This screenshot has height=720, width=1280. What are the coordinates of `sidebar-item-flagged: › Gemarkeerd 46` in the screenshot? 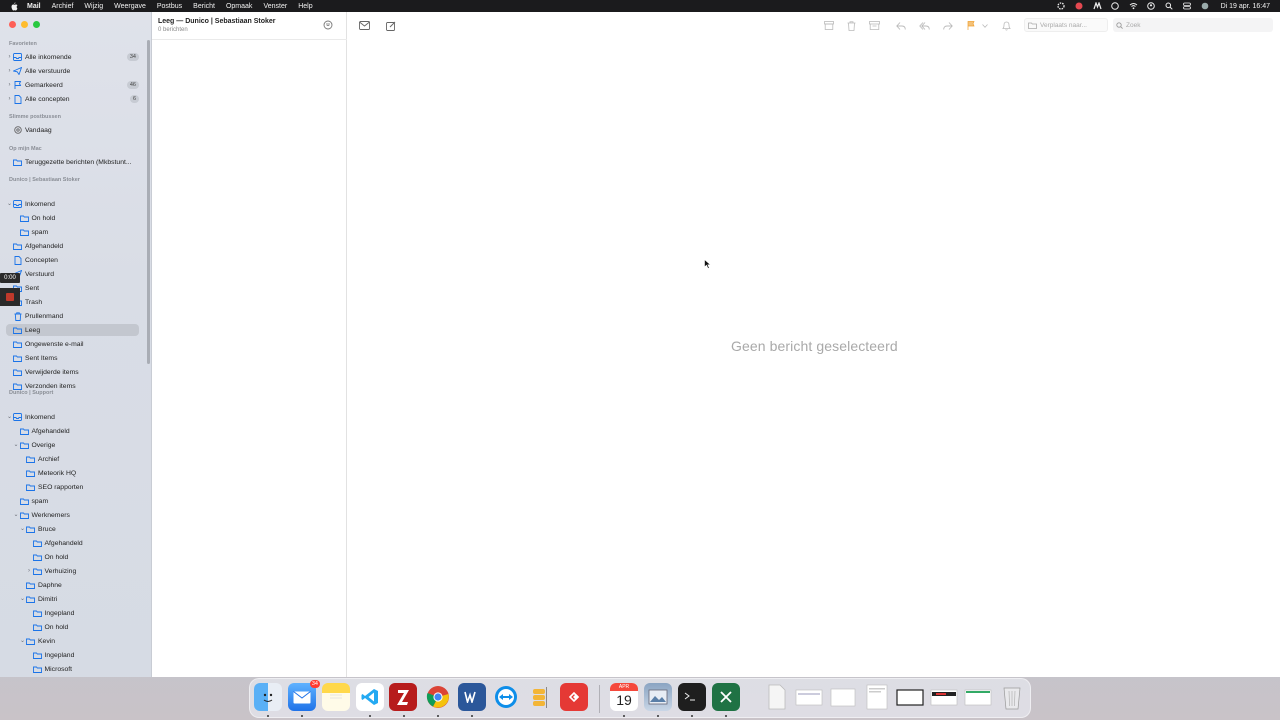 It's located at (72, 85).